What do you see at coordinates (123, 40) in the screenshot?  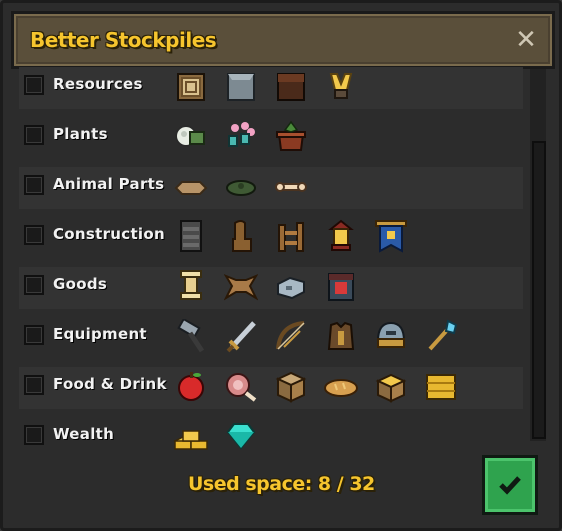 I see `window-title: Better Stockpiles` at bounding box center [123, 40].